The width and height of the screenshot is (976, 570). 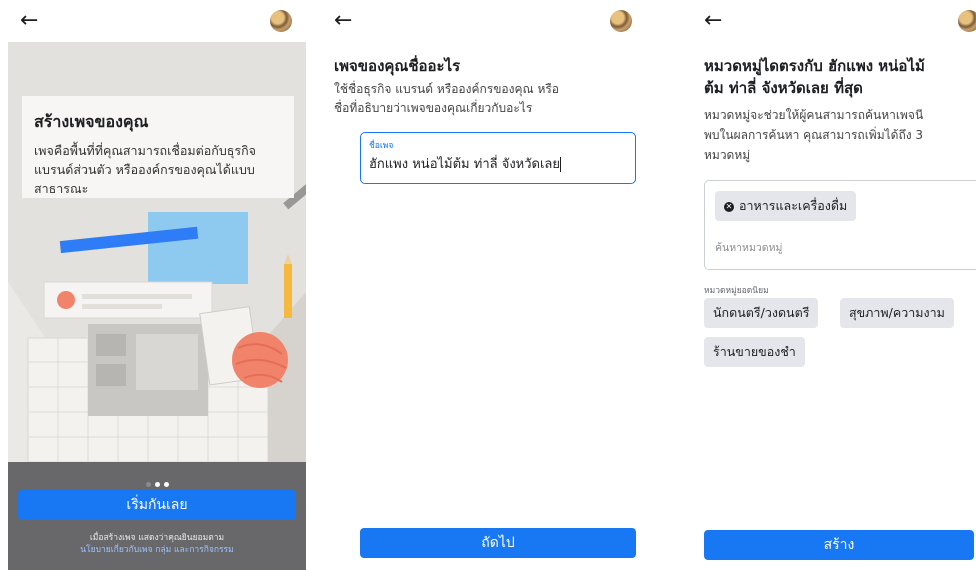 I want to click on page-name-input: ฮักแพง หน่อไม้ต้ม ท่าลี่ จังหวัดเลย, so click(x=464, y=164).